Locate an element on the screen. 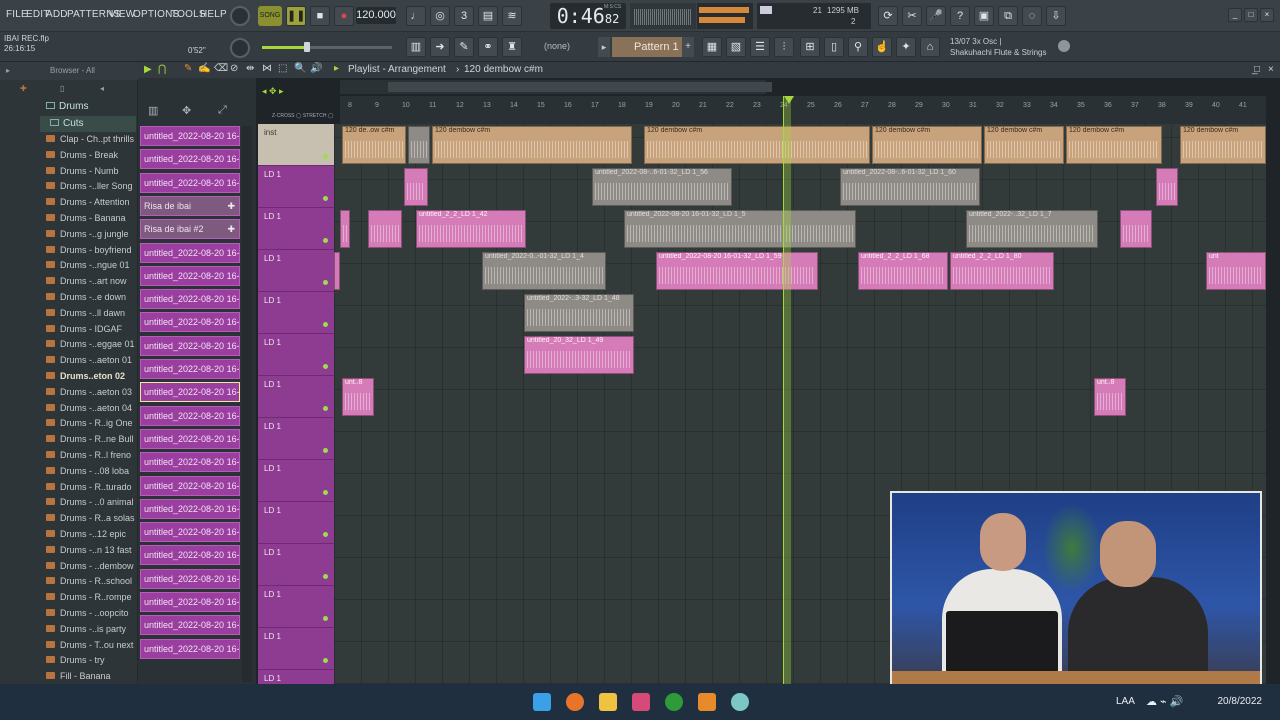 This screenshot has width=1280, height=720. clip-ld-p3: untitled_2_2_LD 1_68 is located at coordinates (903, 271).